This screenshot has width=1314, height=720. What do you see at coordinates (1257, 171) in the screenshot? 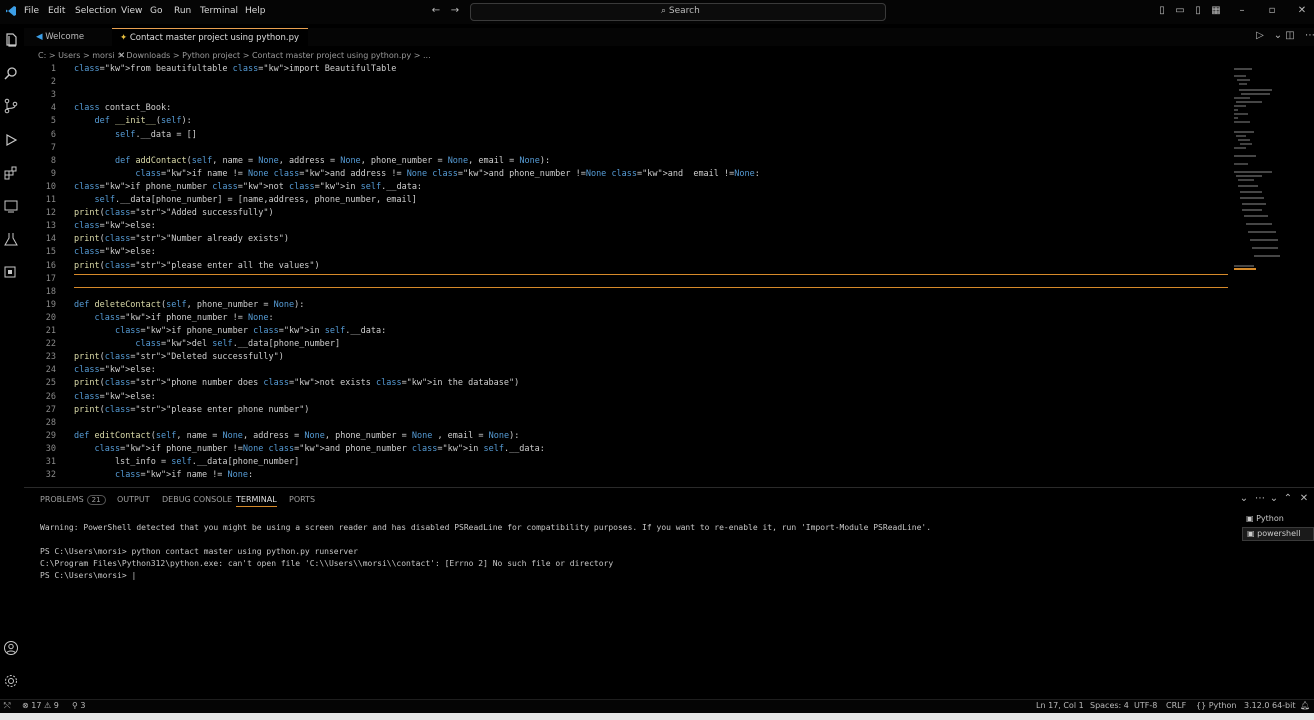
I see `minimap` at bounding box center [1257, 171].